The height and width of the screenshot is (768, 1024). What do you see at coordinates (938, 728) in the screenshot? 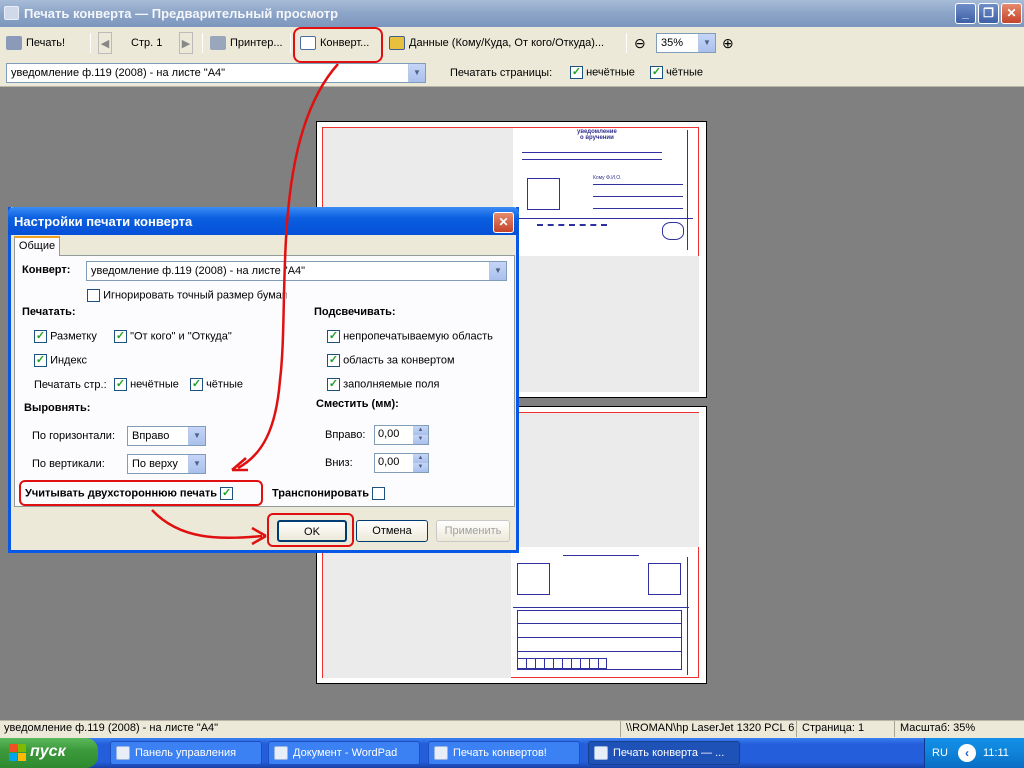
I see `status-scale: Масштаб: 35%` at bounding box center [938, 728].